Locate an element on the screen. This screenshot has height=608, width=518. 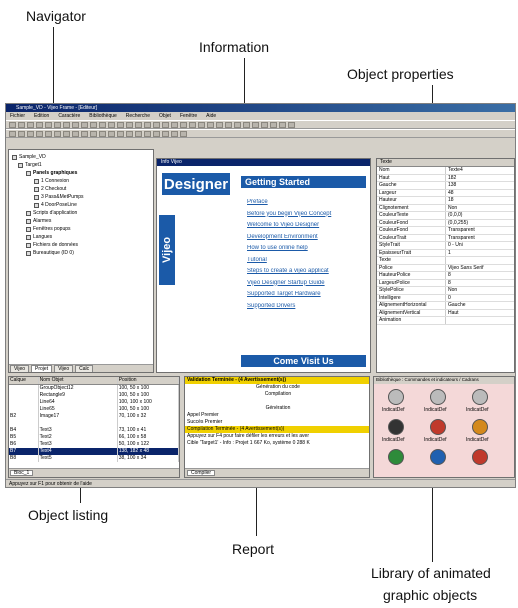
table-row is located at coordinates (94, 423).